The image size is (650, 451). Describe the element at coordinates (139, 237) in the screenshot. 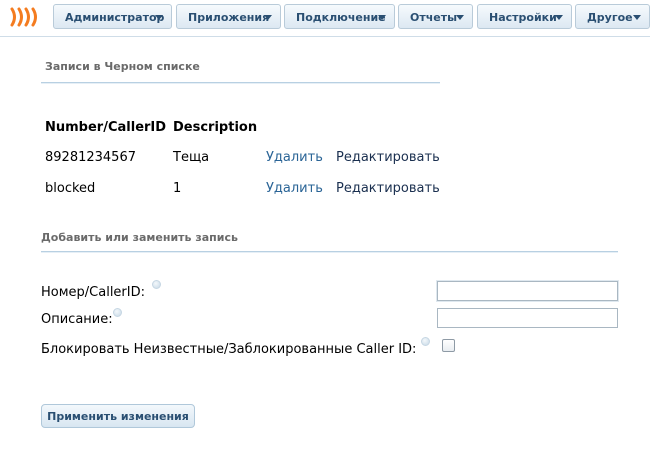

I see `add-entry-section-title: Добавить или заменить запись` at that location.